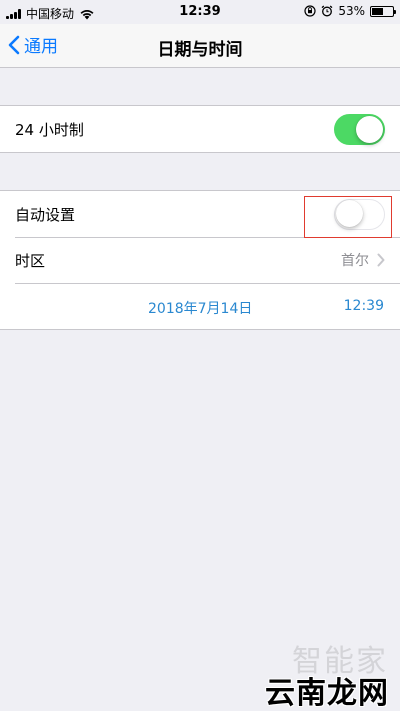  What do you see at coordinates (369, 129) in the screenshot?
I see `toggle-knob` at bounding box center [369, 129].